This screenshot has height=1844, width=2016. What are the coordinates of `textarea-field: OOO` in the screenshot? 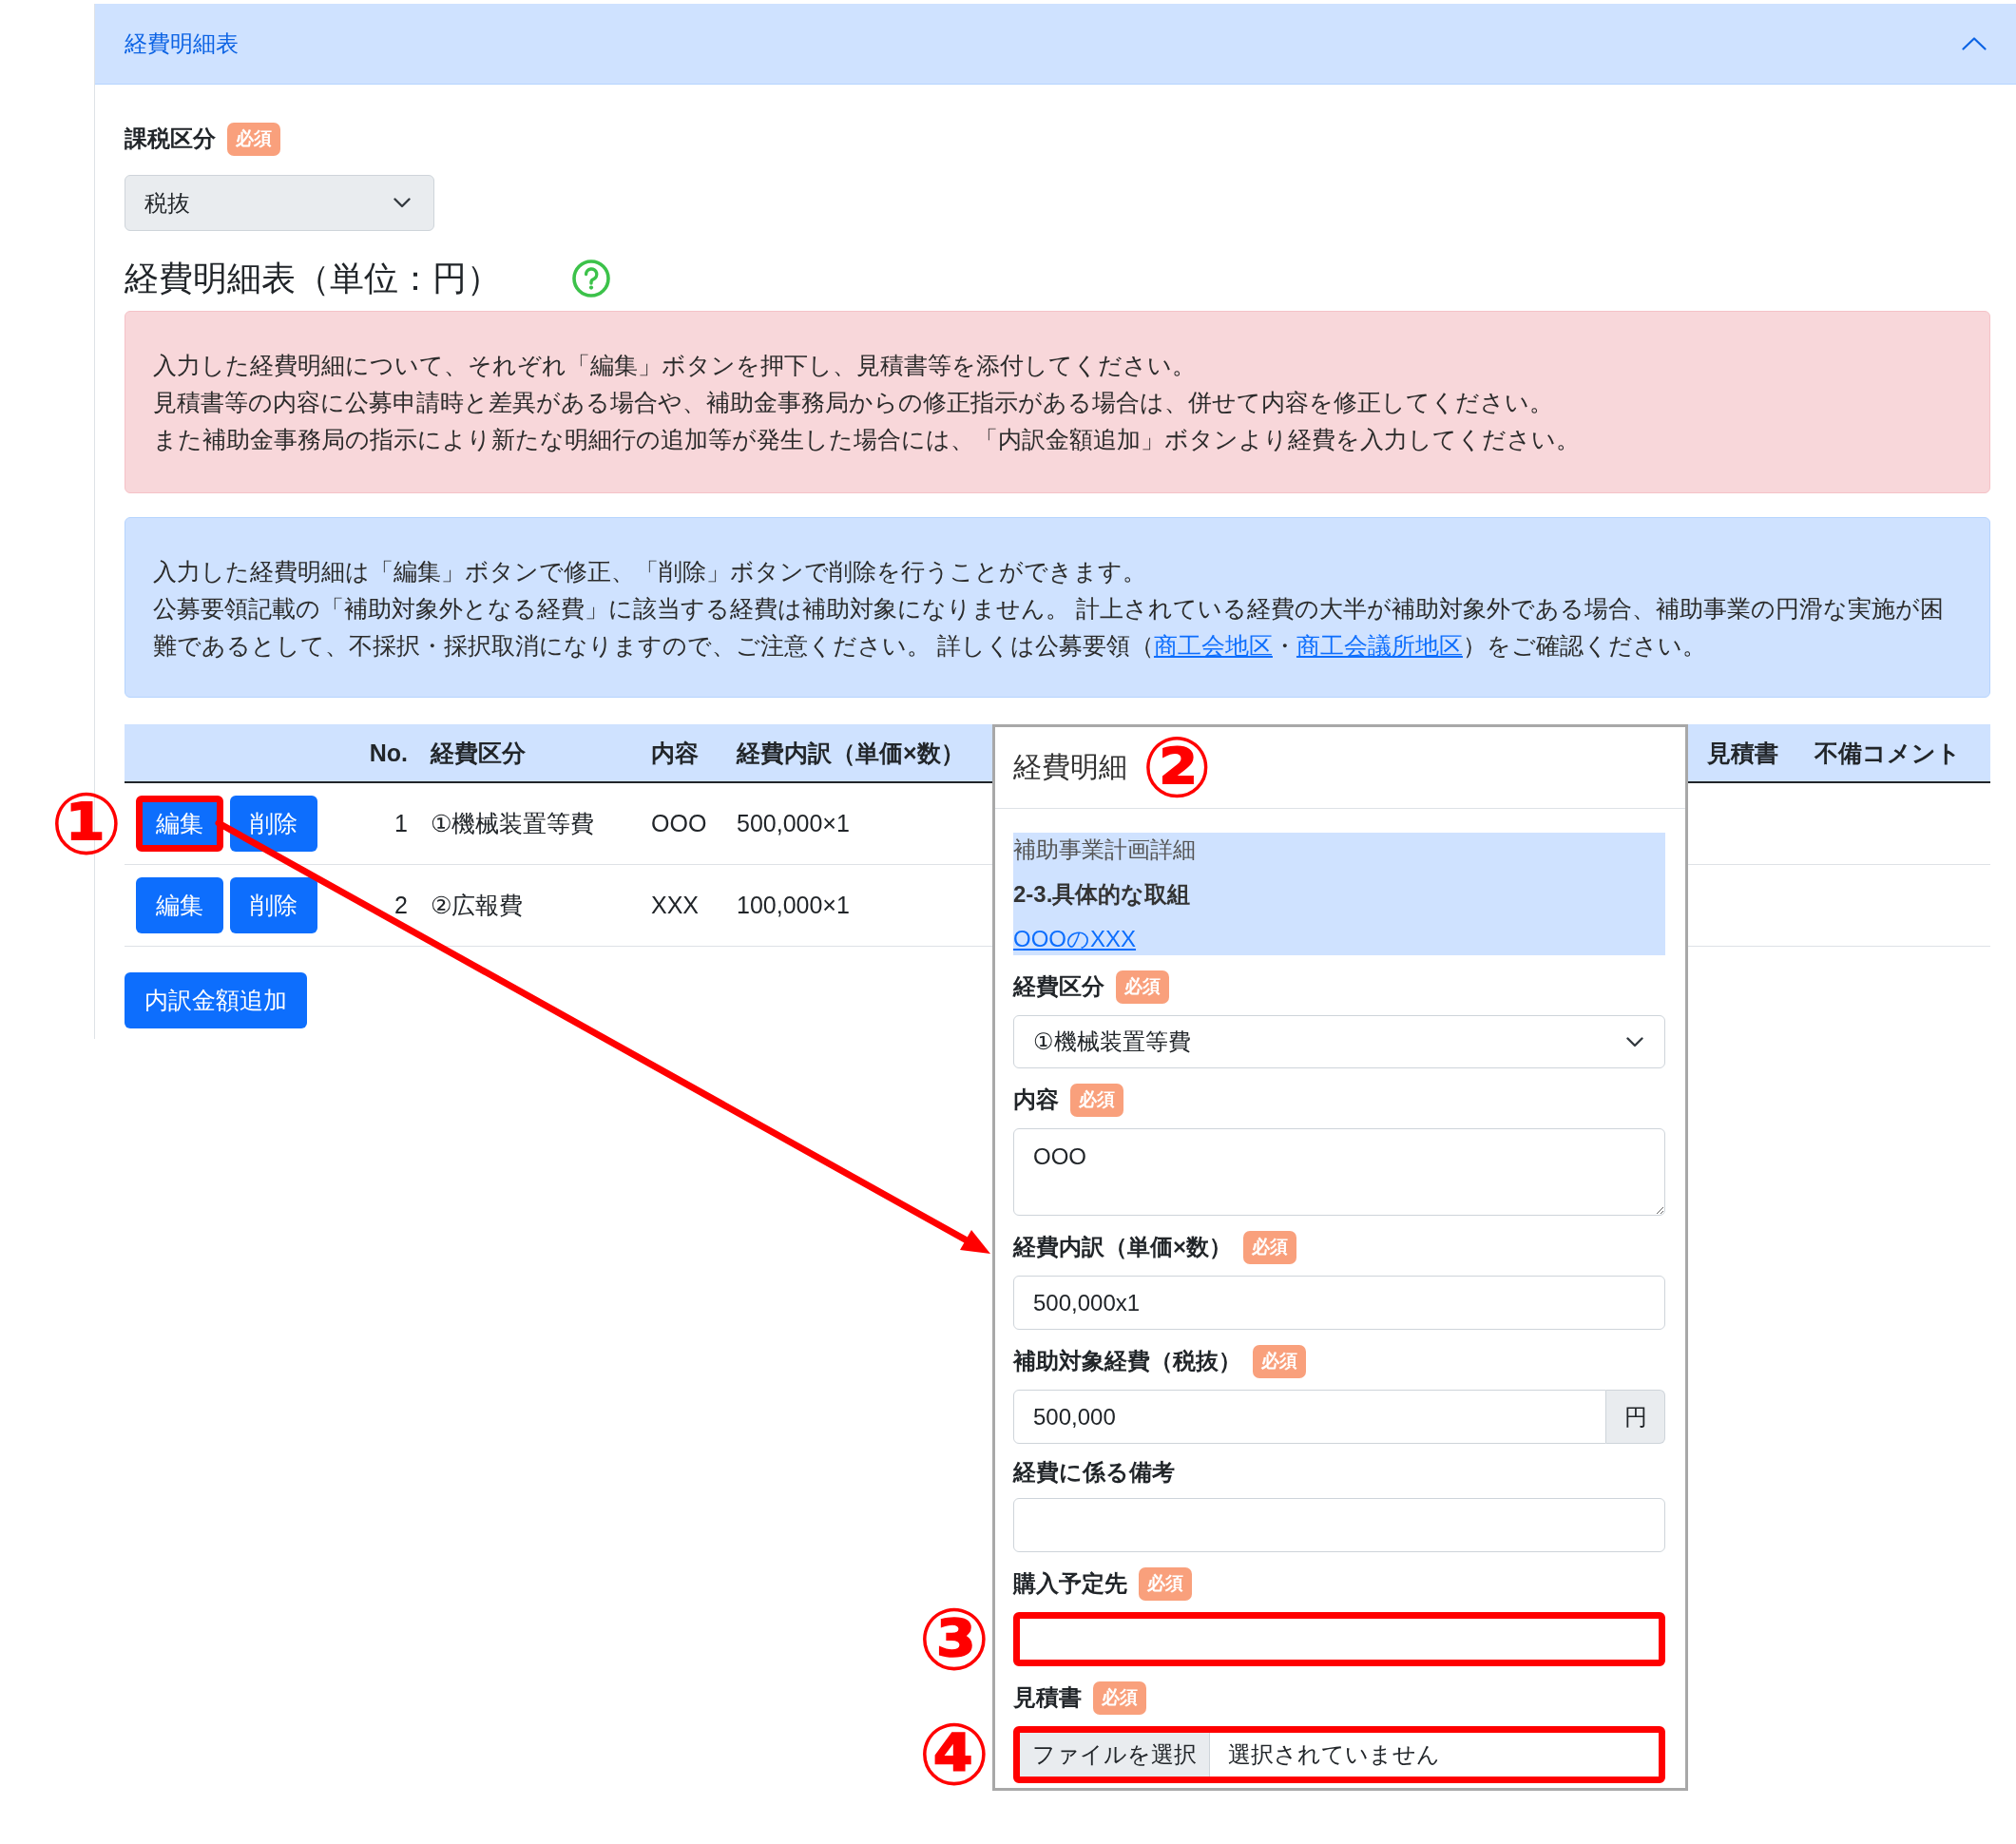 It's located at (1339, 1172).